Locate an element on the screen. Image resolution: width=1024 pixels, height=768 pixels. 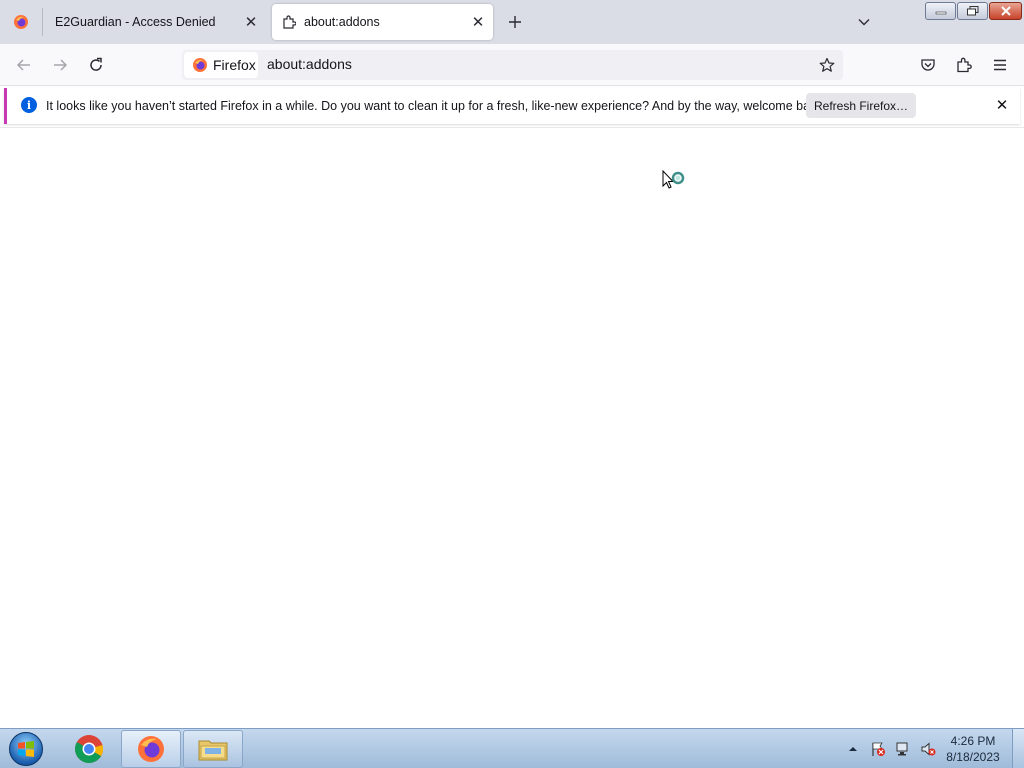
chevron-down-icon is located at coordinates (864, 22).